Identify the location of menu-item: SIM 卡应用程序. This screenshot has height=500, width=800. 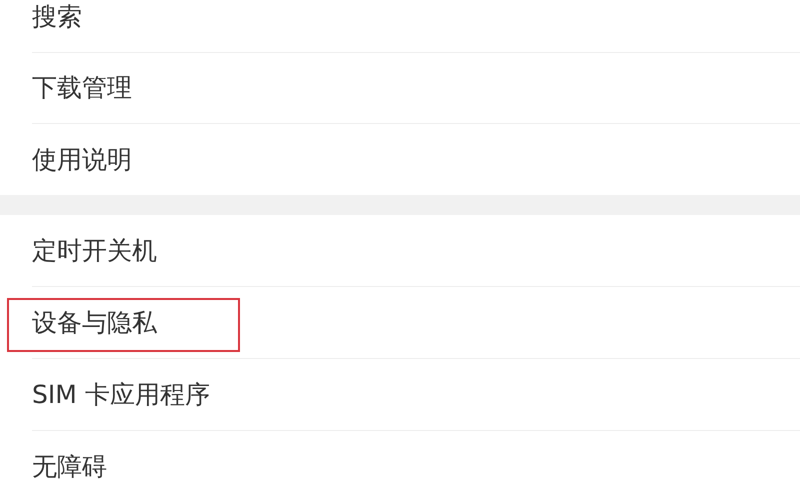
(121, 395).